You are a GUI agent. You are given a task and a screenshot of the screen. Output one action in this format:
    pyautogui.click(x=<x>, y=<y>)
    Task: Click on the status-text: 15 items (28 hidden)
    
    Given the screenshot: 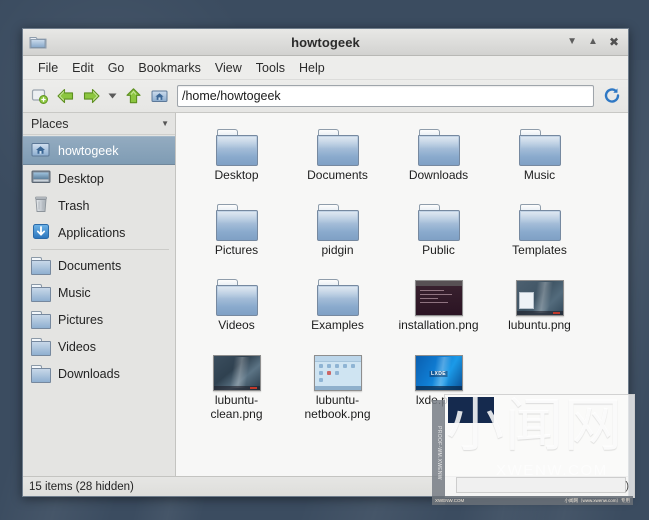 What is the action you would take?
    pyautogui.click(x=81, y=486)
    